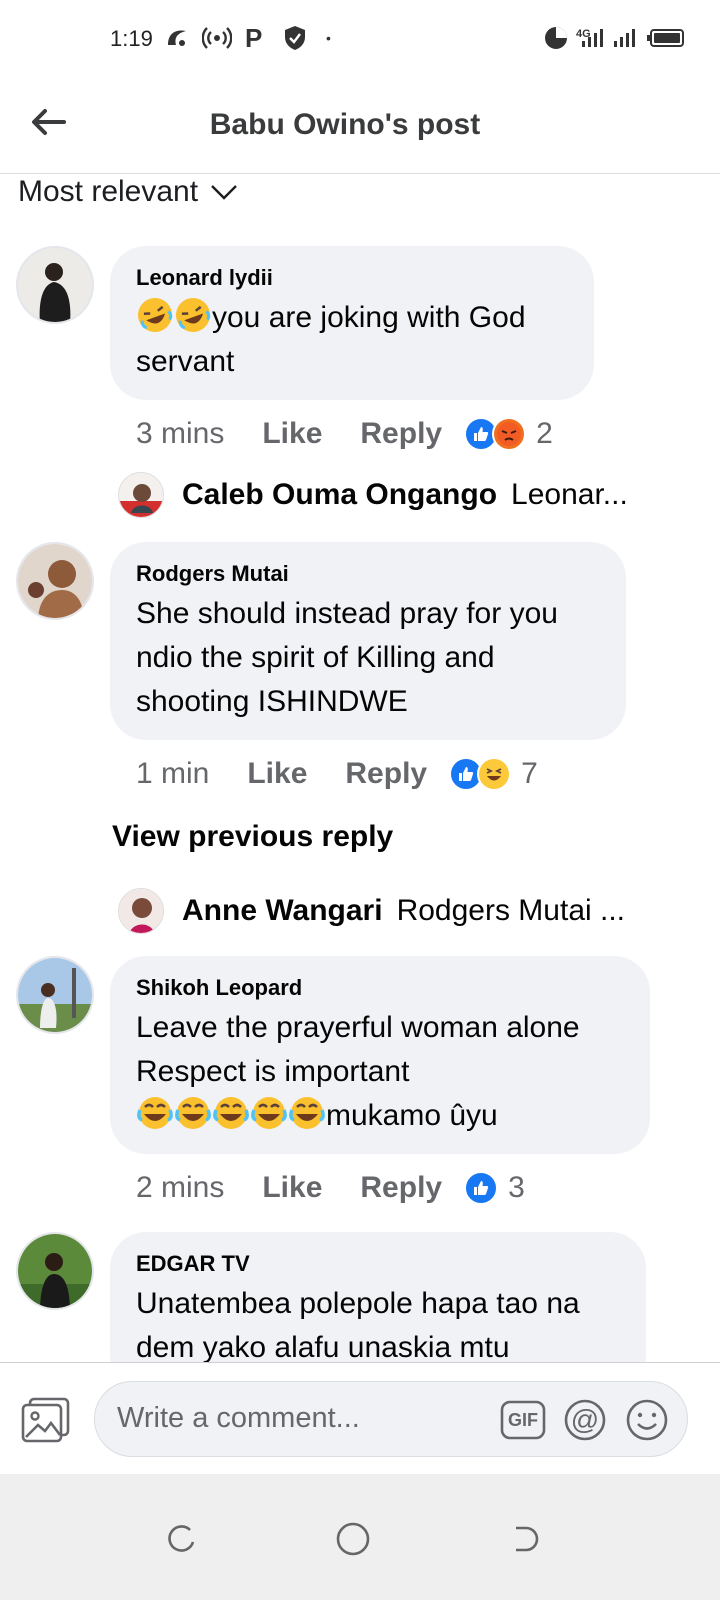 This screenshot has width=720, height=1600. I want to click on comment-author: Leonard lydii, so click(352, 278).